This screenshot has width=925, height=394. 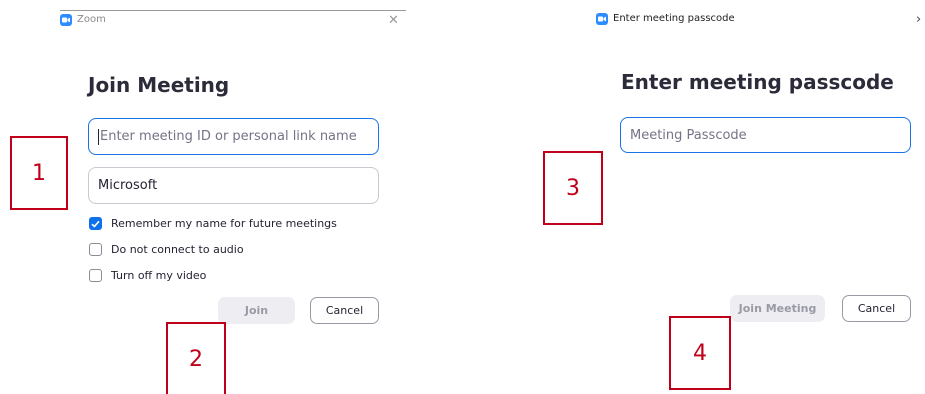 I want to click on annotation-box-2: 2, so click(x=196, y=358).